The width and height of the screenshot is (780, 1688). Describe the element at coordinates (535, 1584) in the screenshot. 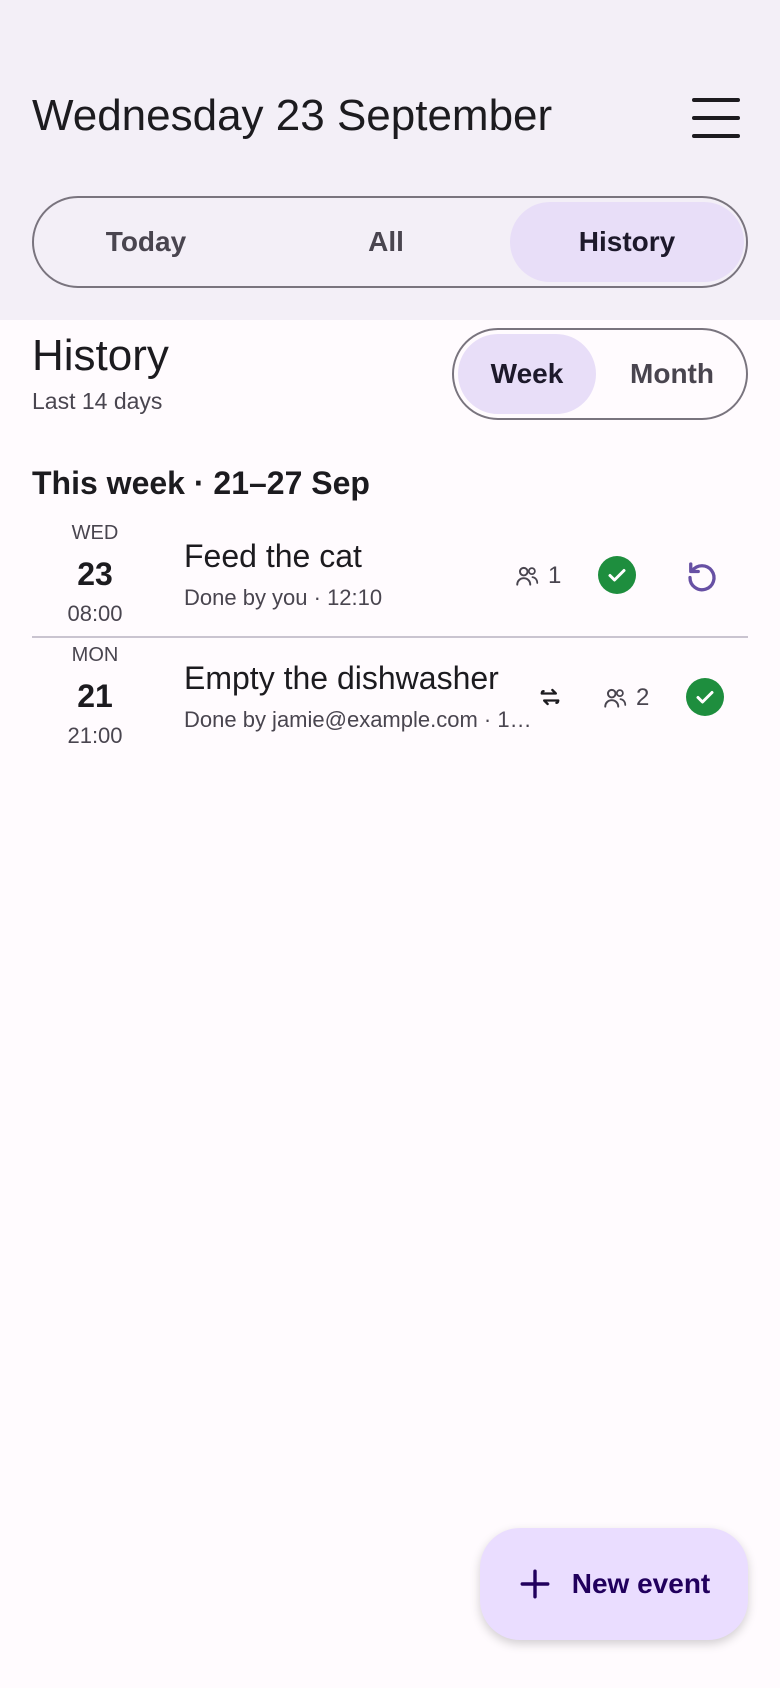

I see `plus-icon` at that location.